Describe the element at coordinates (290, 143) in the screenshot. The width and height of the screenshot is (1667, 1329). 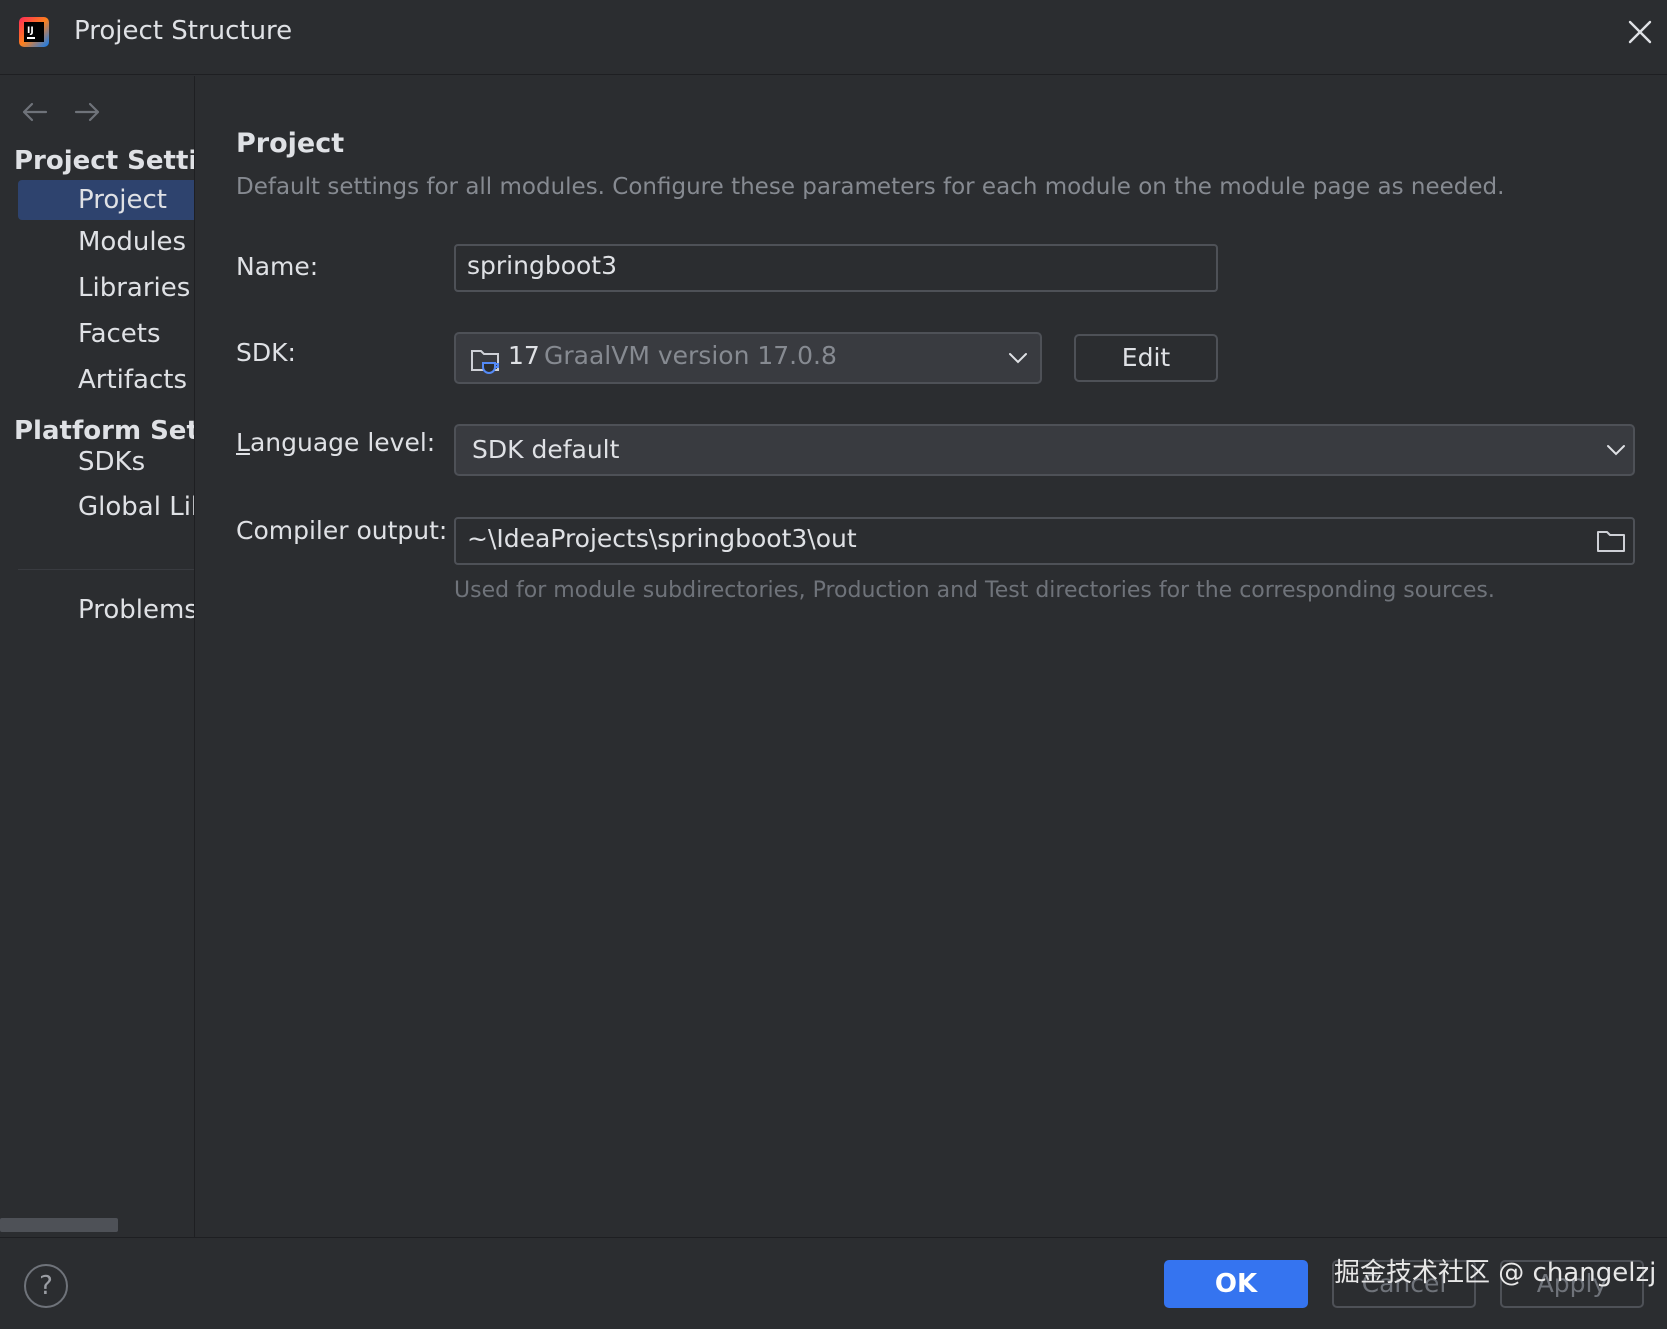
I see `page-title: Project` at that location.